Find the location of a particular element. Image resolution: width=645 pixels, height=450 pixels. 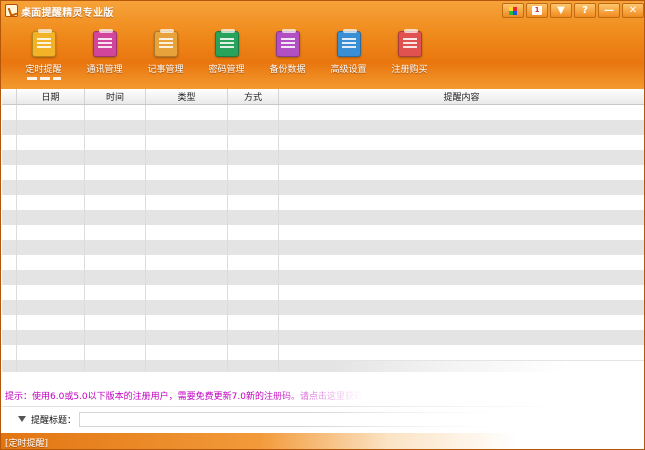

notepad-icon is located at coordinates (165, 43).